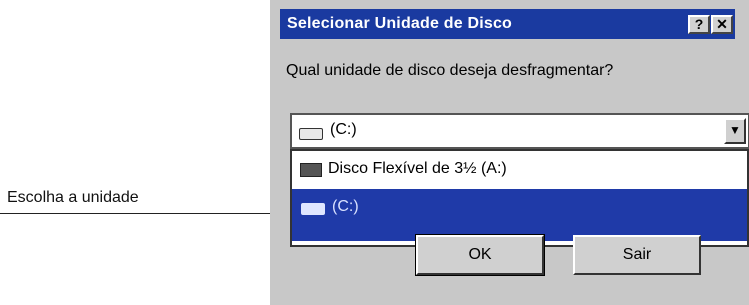 The height and width of the screenshot is (305, 749). What do you see at coordinates (417, 168) in the screenshot?
I see `drive-option-label: Disco Flexível de 3½ (A:)` at bounding box center [417, 168].